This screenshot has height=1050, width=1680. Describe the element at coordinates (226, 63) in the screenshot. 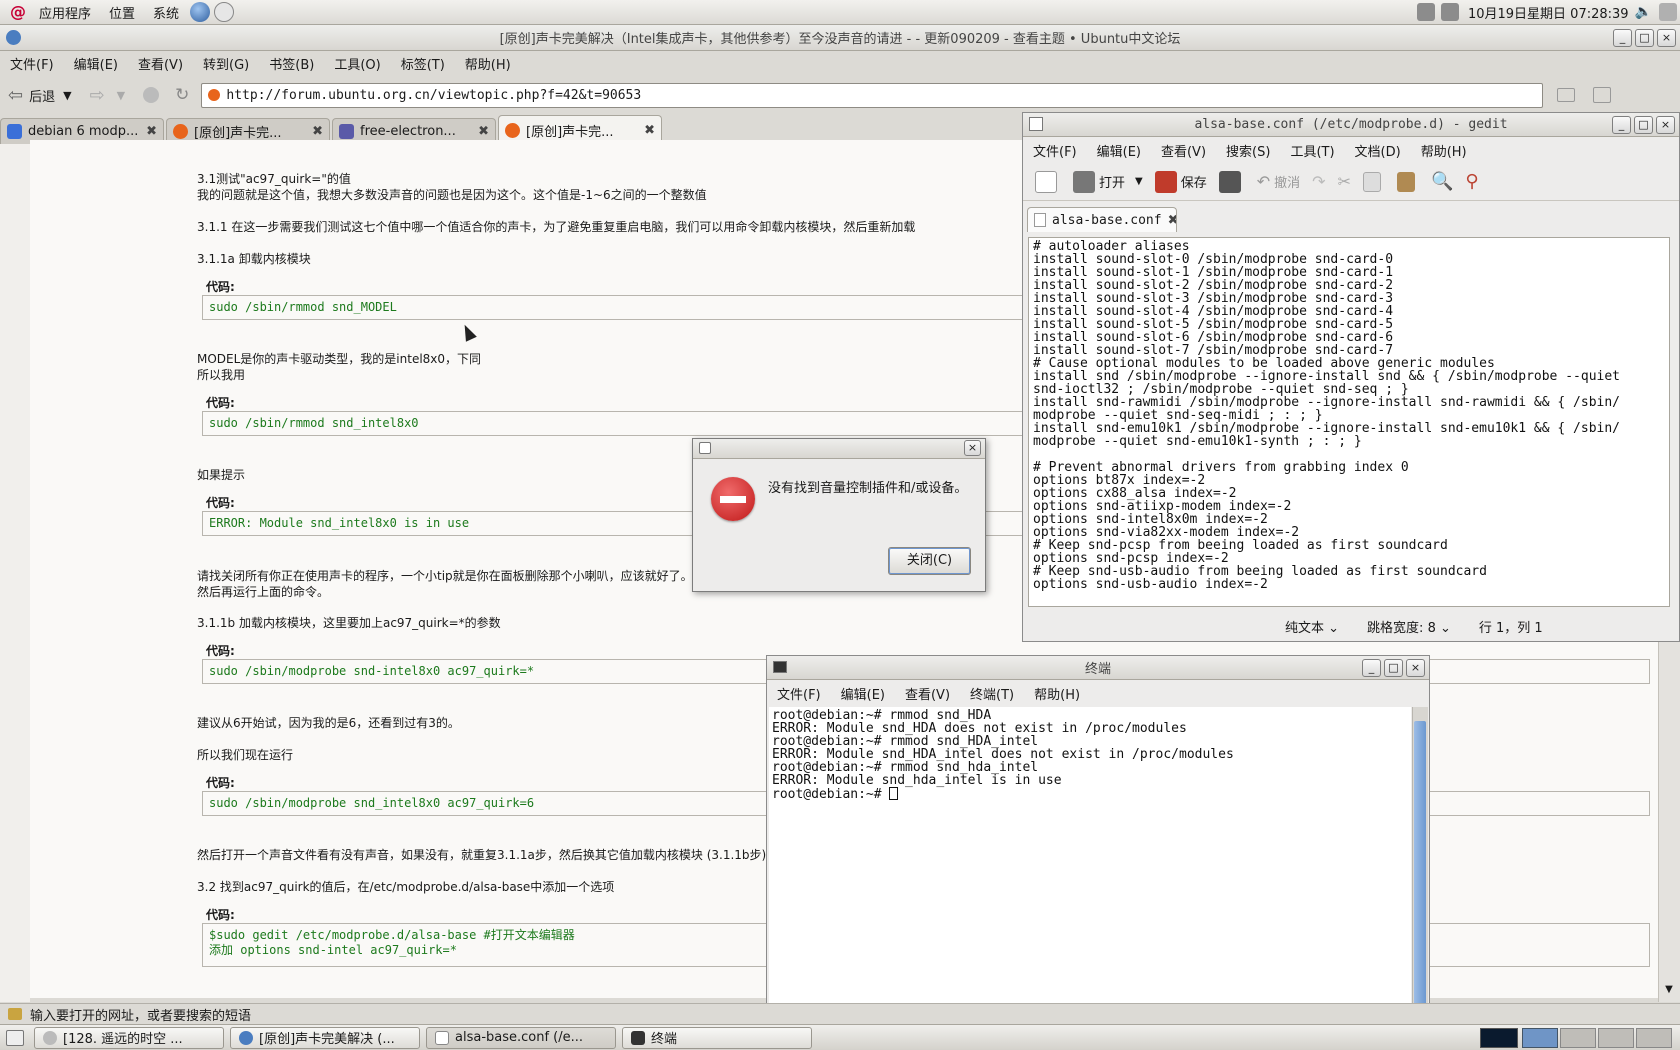

I see `menu-go: 转到(G)` at that location.